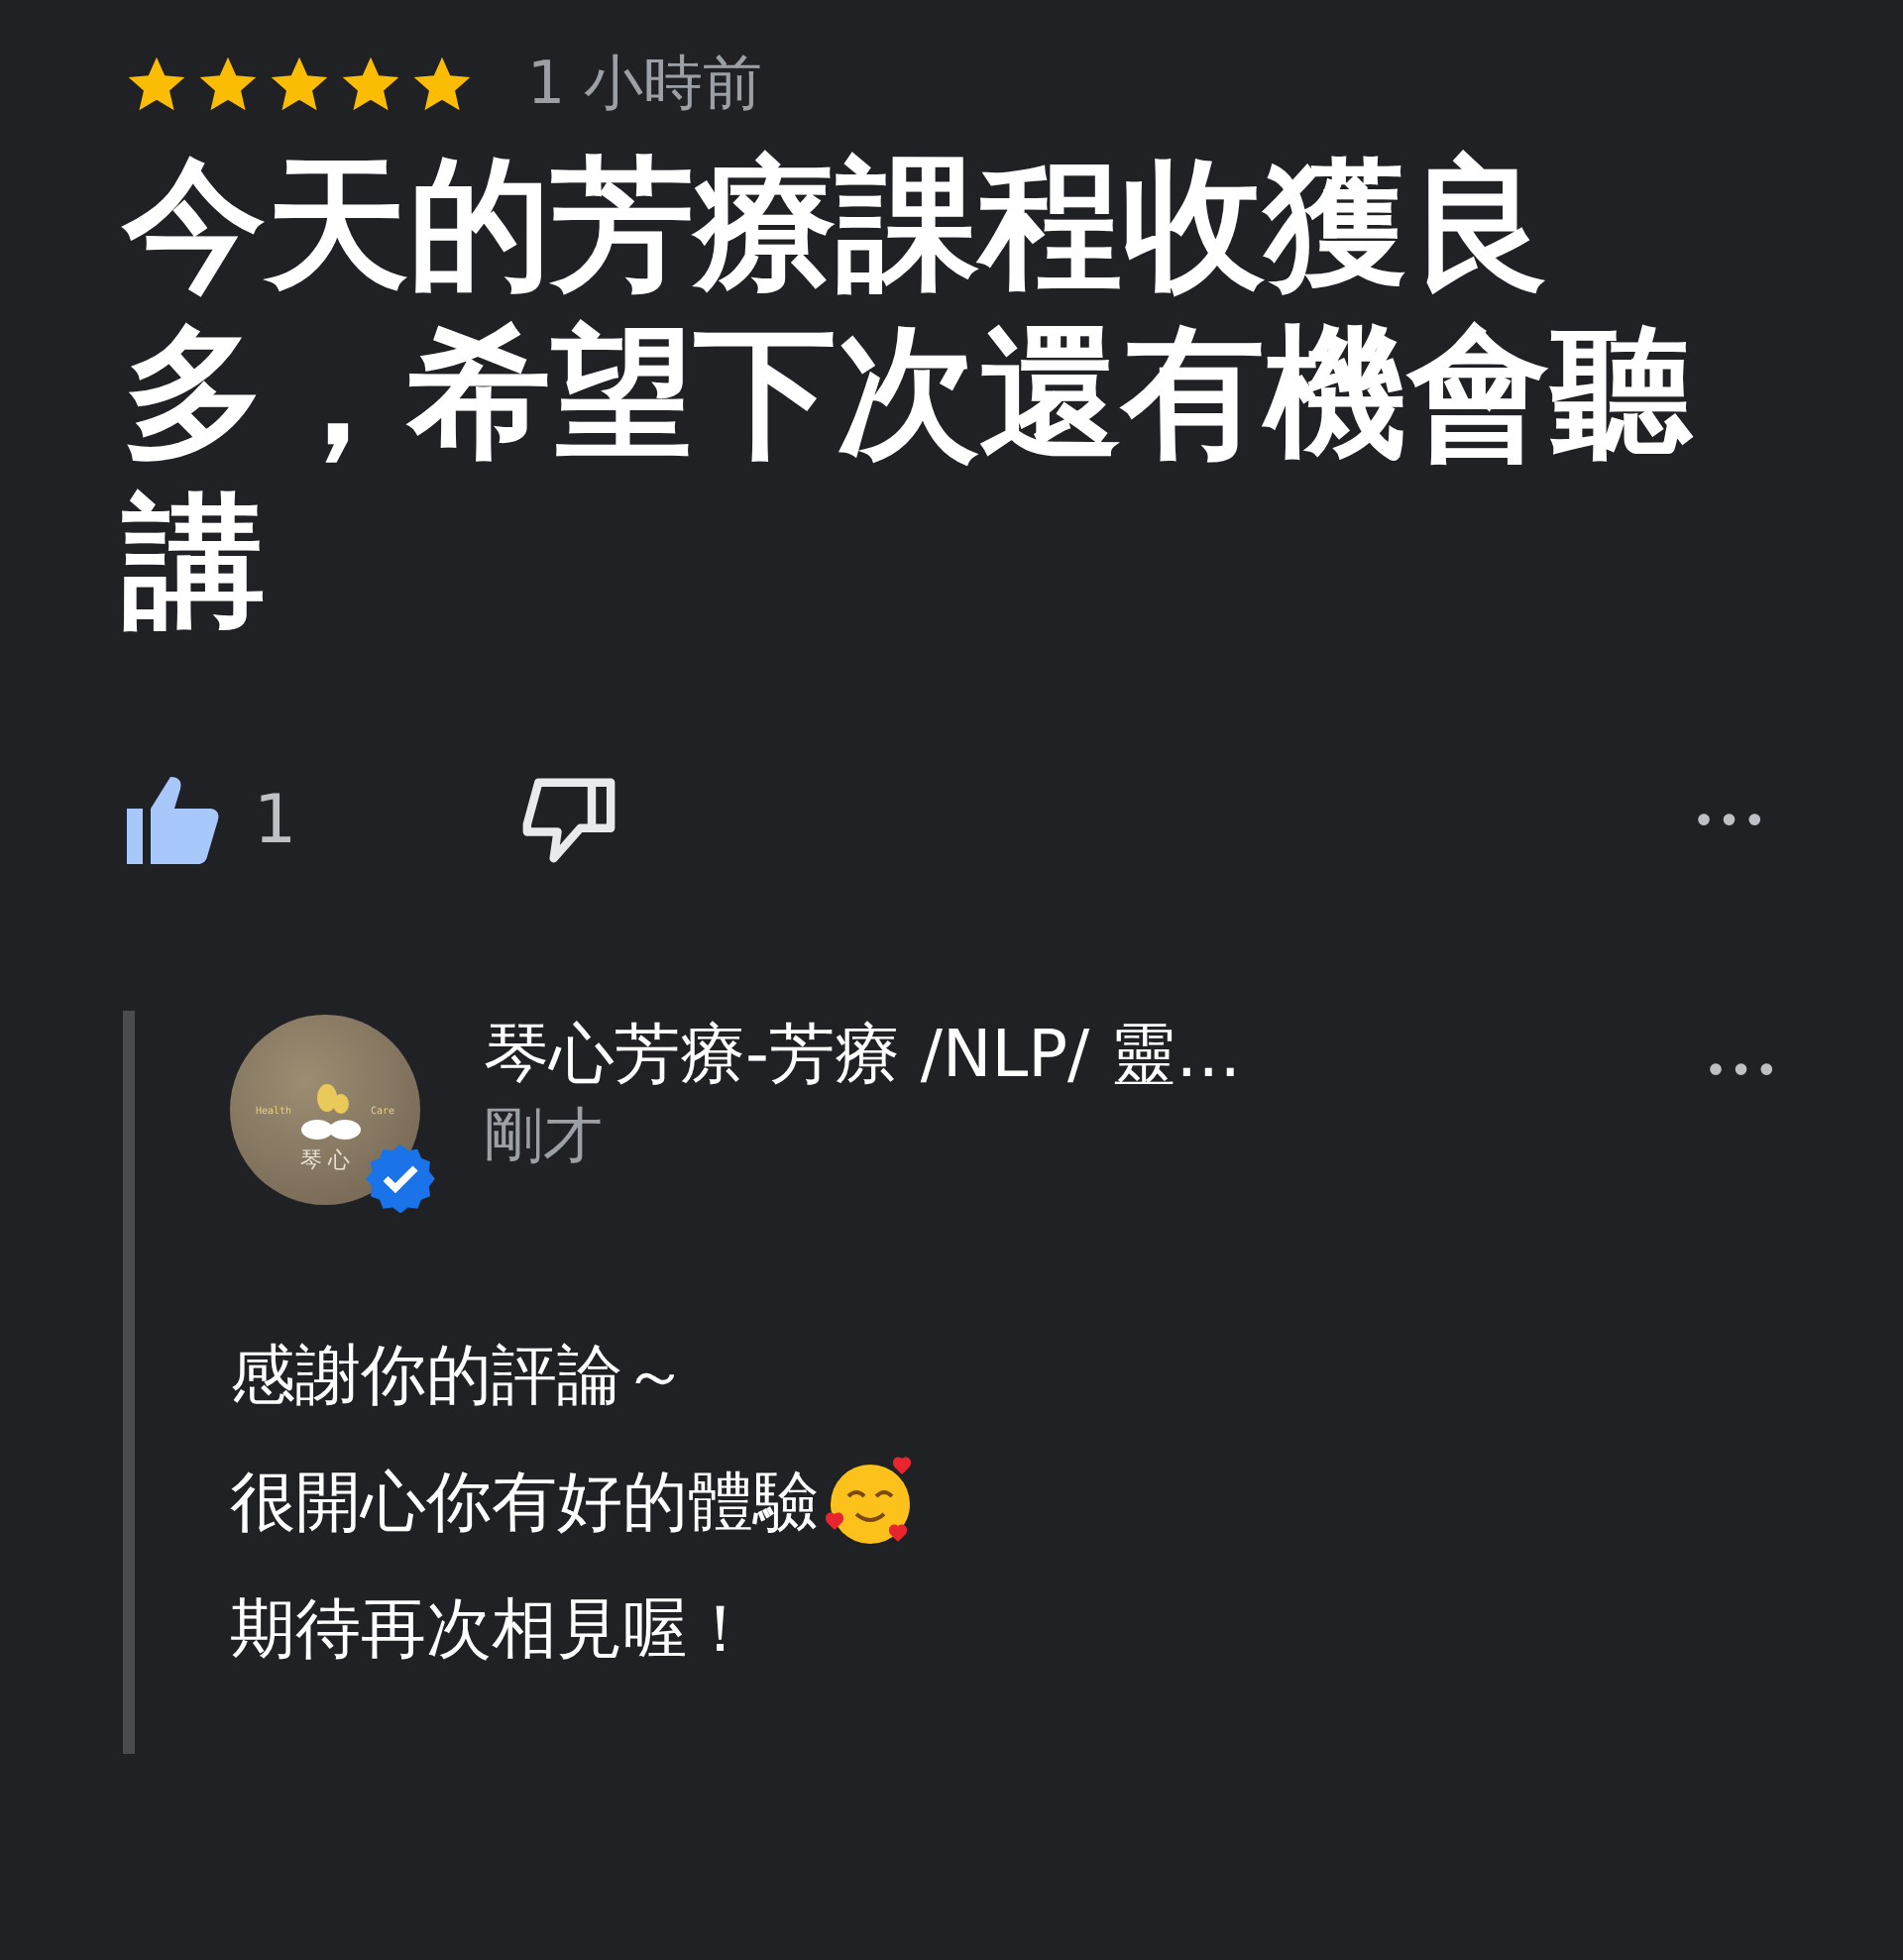 Image resolution: width=1903 pixels, height=1960 pixels. Describe the element at coordinates (645, 85) in the screenshot. I see `review-time: 1 小時前` at that location.